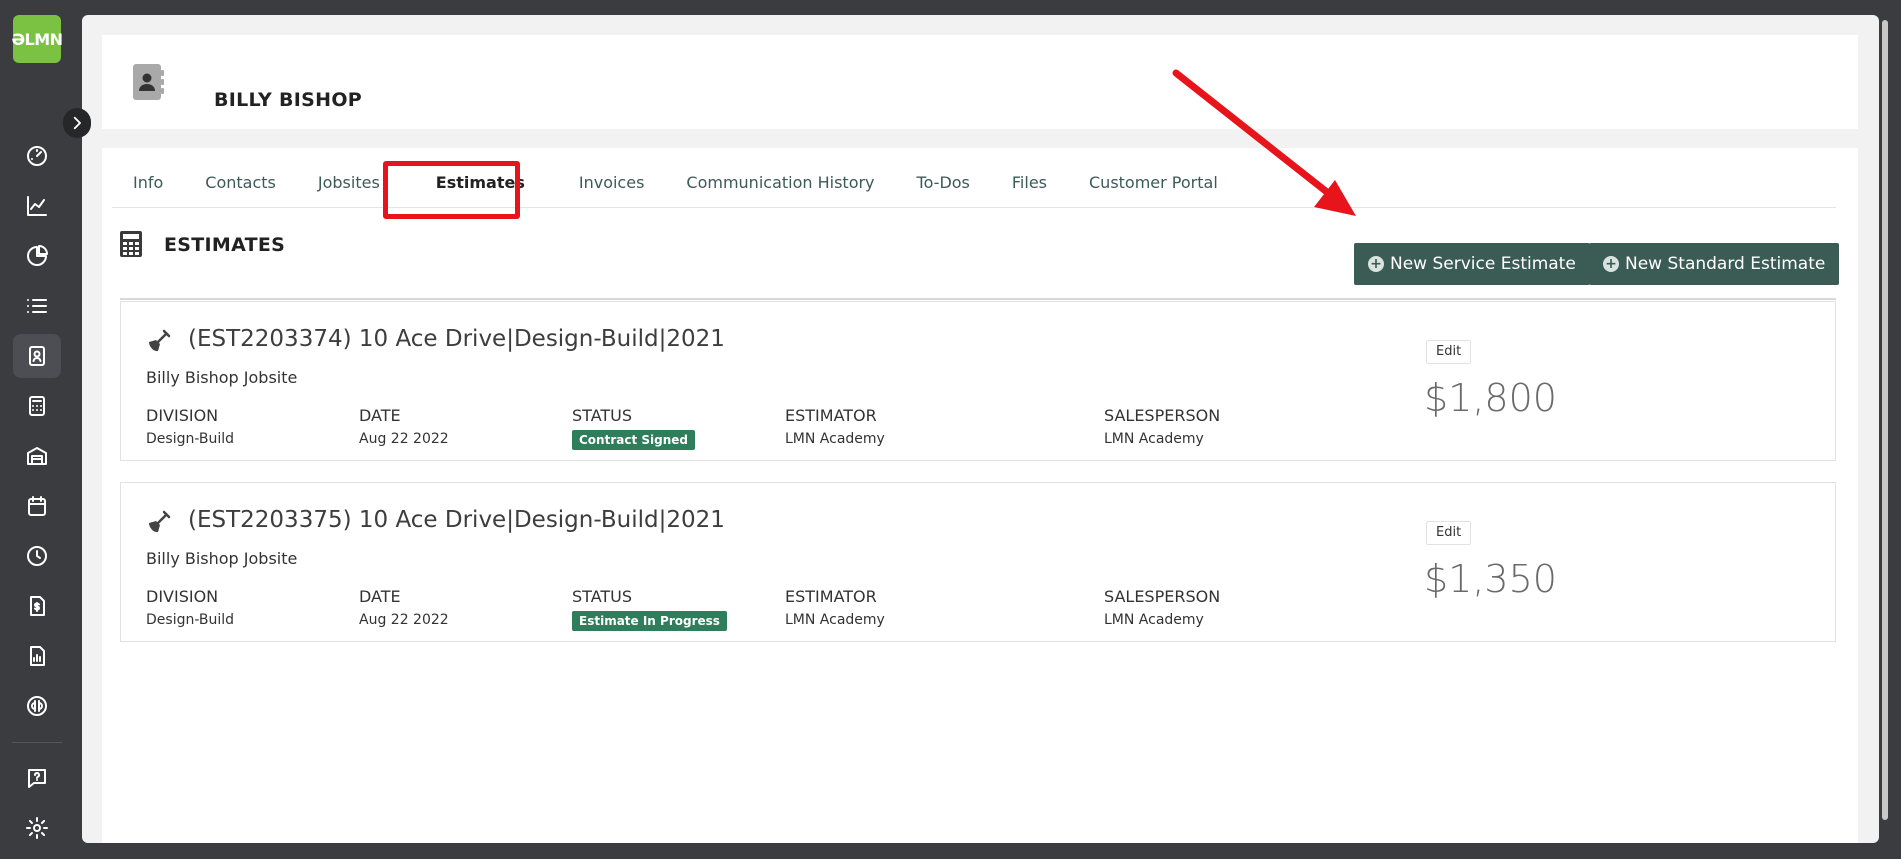  What do you see at coordinates (37, 156) in the screenshot?
I see `dashboard-icon` at bounding box center [37, 156].